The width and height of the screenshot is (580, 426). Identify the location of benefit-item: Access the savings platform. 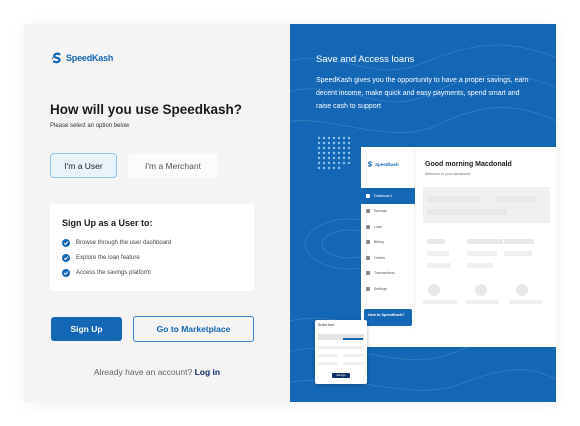
(152, 272).